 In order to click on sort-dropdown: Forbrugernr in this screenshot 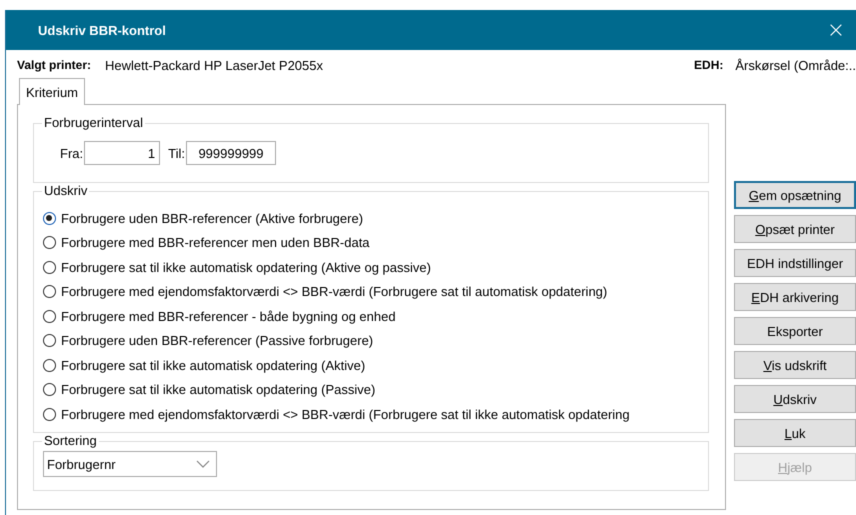, I will do `click(130, 464)`.